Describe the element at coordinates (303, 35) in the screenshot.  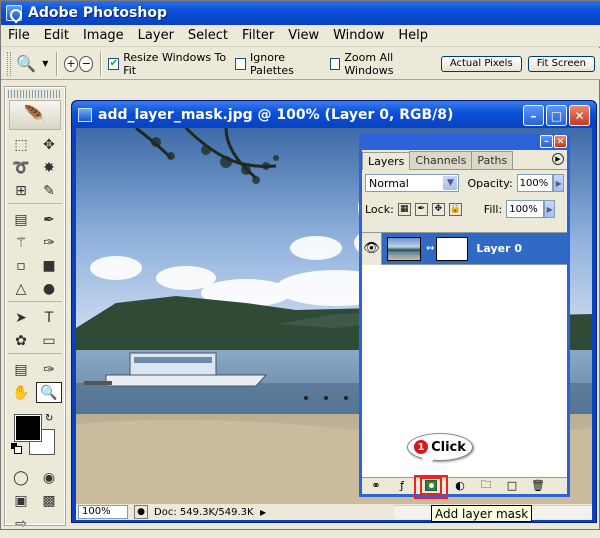
I see `menu-view: View` at that location.